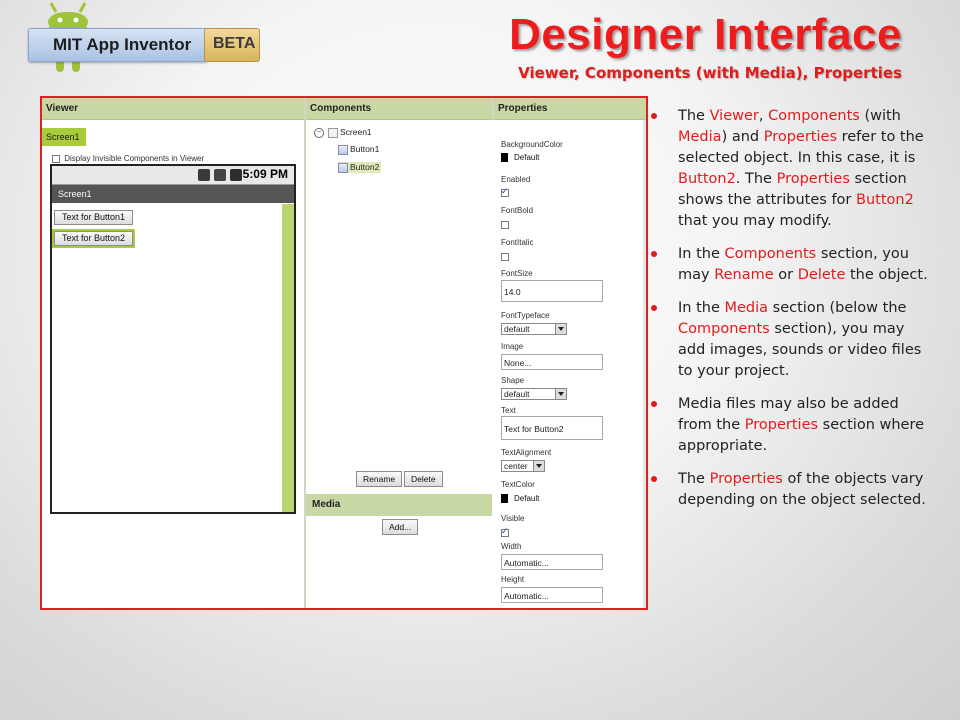  Describe the element at coordinates (118, 45) in the screenshot. I see `logo-wordmark: MIT App Inventor` at that location.